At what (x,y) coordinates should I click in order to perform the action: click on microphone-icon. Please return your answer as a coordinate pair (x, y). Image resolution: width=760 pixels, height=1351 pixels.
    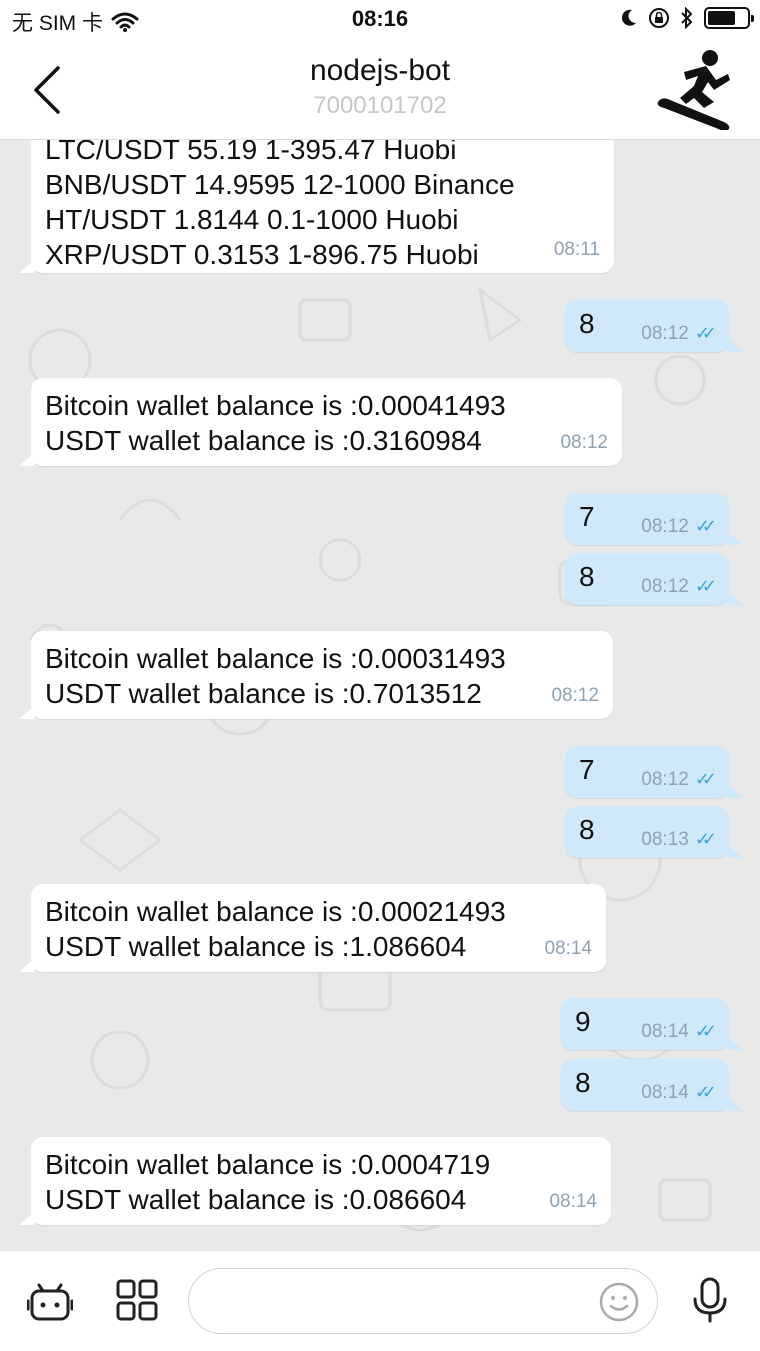
    Looking at the image, I should click on (710, 1300).